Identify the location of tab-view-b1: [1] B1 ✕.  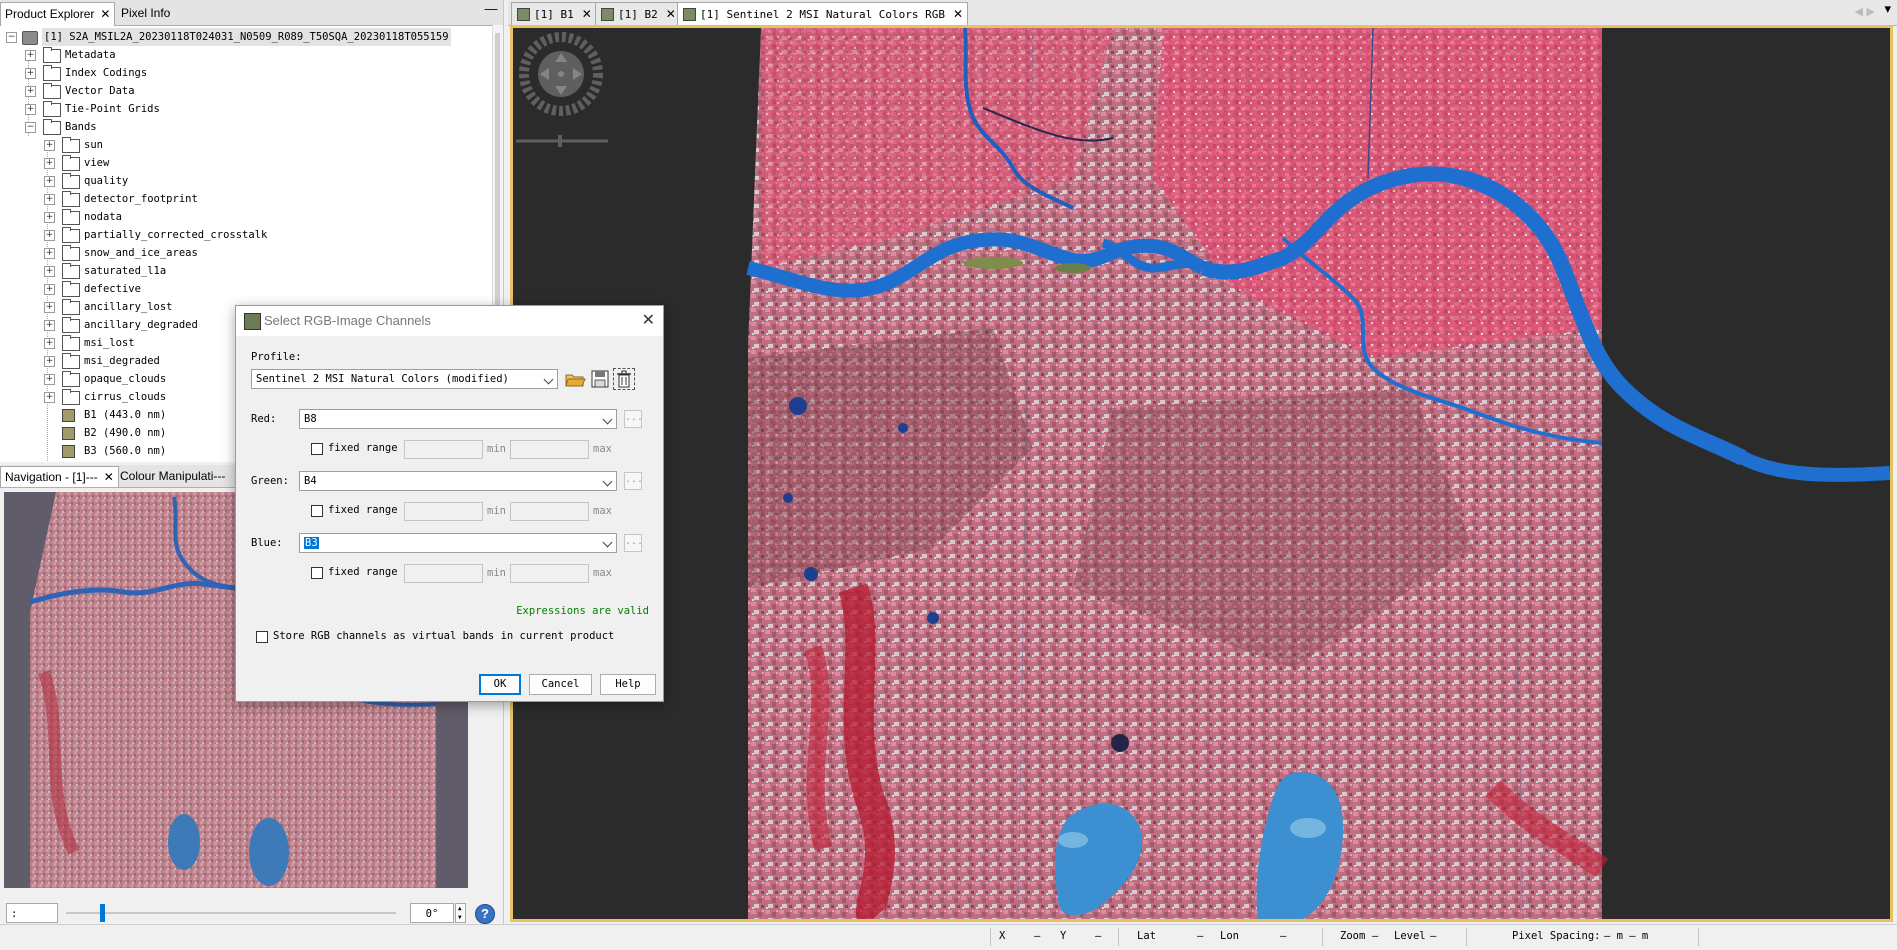
(554, 13).